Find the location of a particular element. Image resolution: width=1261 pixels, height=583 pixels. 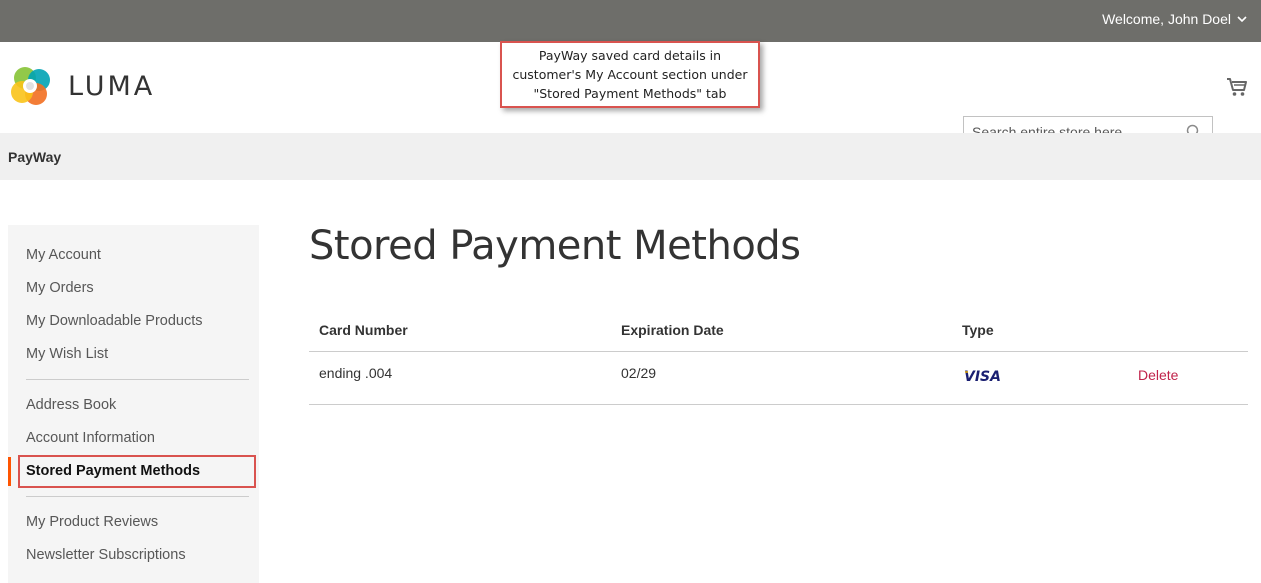

delete-card-link: Delete is located at coordinates (1158, 375).